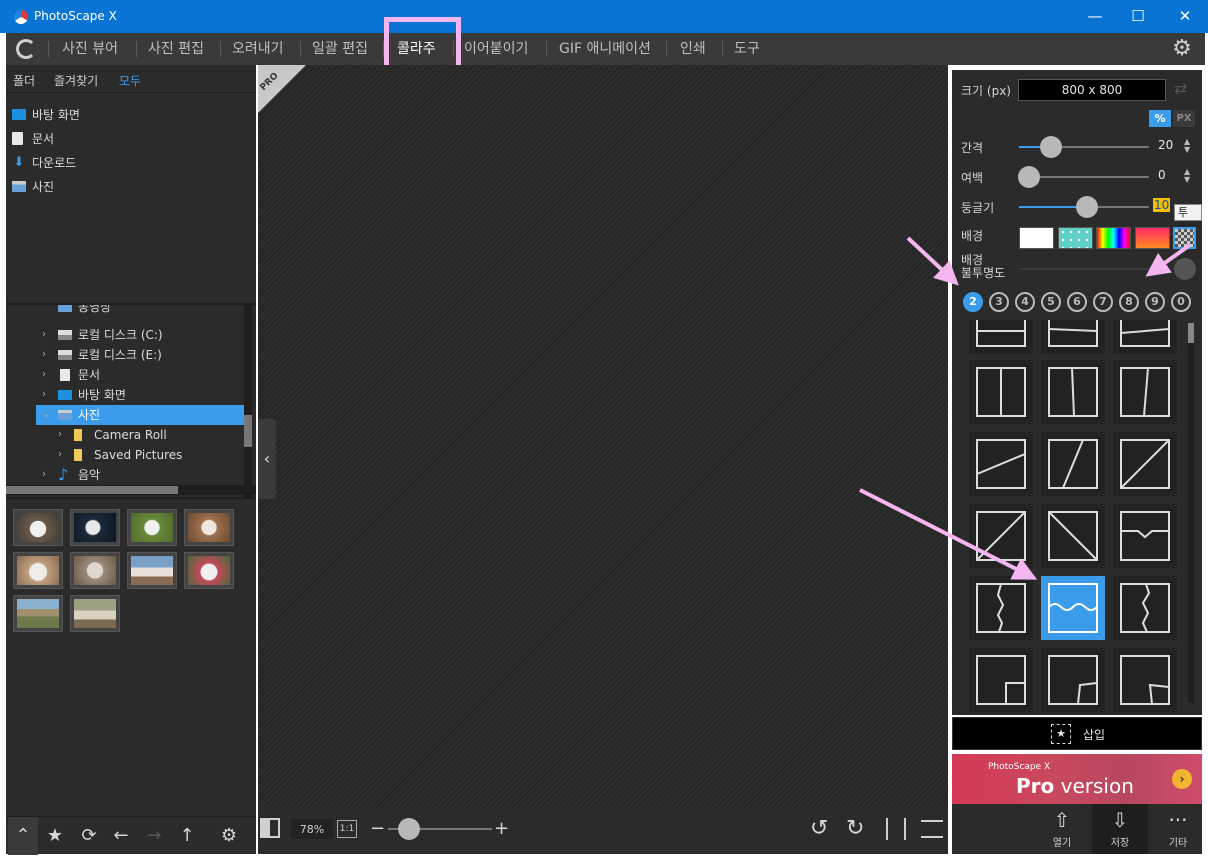 This screenshot has width=1208, height=857. Describe the element at coordinates (154, 836) in the screenshot. I see `forward-arrow-icon: →` at that location.